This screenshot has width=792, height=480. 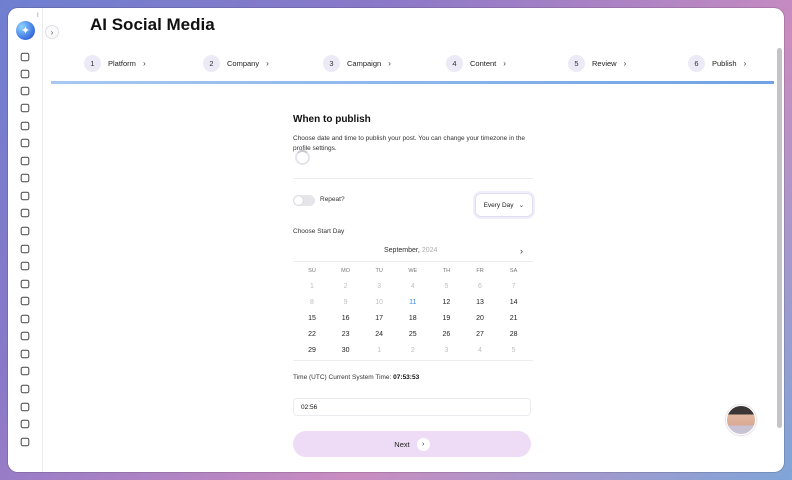 What do you see at coordinates (412, 407) in the screenshot?
I see `time-input: 02:56` at bounding box center [412, 407].